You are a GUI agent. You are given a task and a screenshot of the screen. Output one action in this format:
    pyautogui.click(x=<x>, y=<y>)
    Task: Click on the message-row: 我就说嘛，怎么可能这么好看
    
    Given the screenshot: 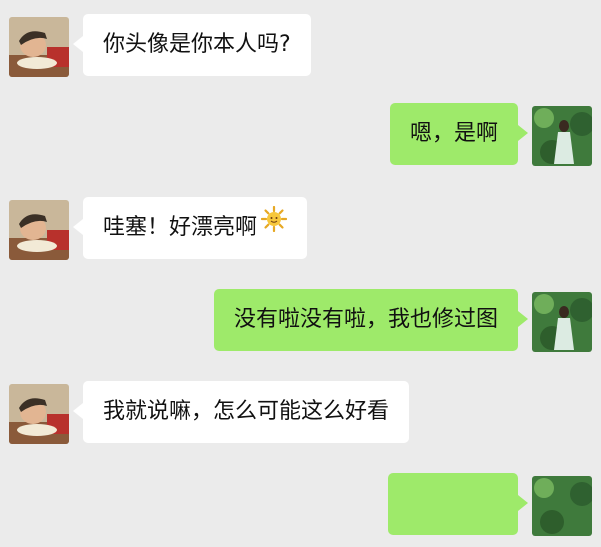 What is the action you would take?
    pyautogui.click(x=300, y=418)
    